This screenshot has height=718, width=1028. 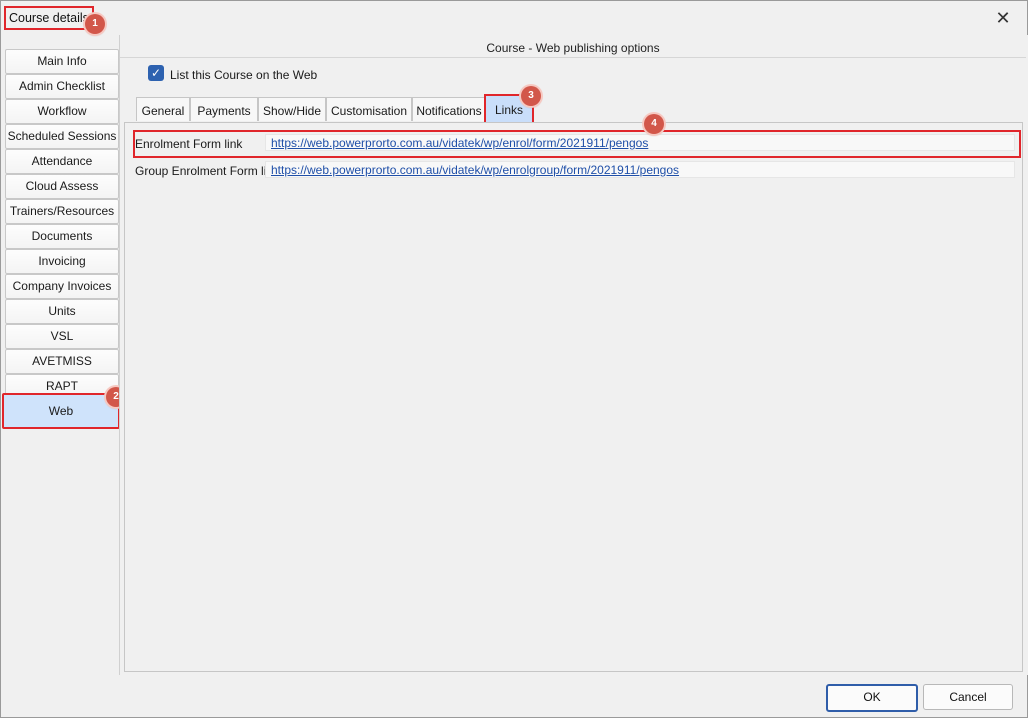 I want to click on sidebar-item-units: Units, so click(x=62, y=311).